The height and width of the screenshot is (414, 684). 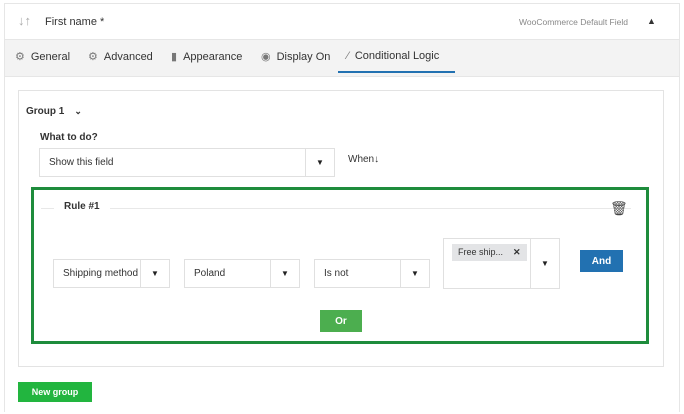 What do you see at coordinates (174, 57) in the screenshot?
I see `brush-icon: ▮` at bounding box center [174, 57].